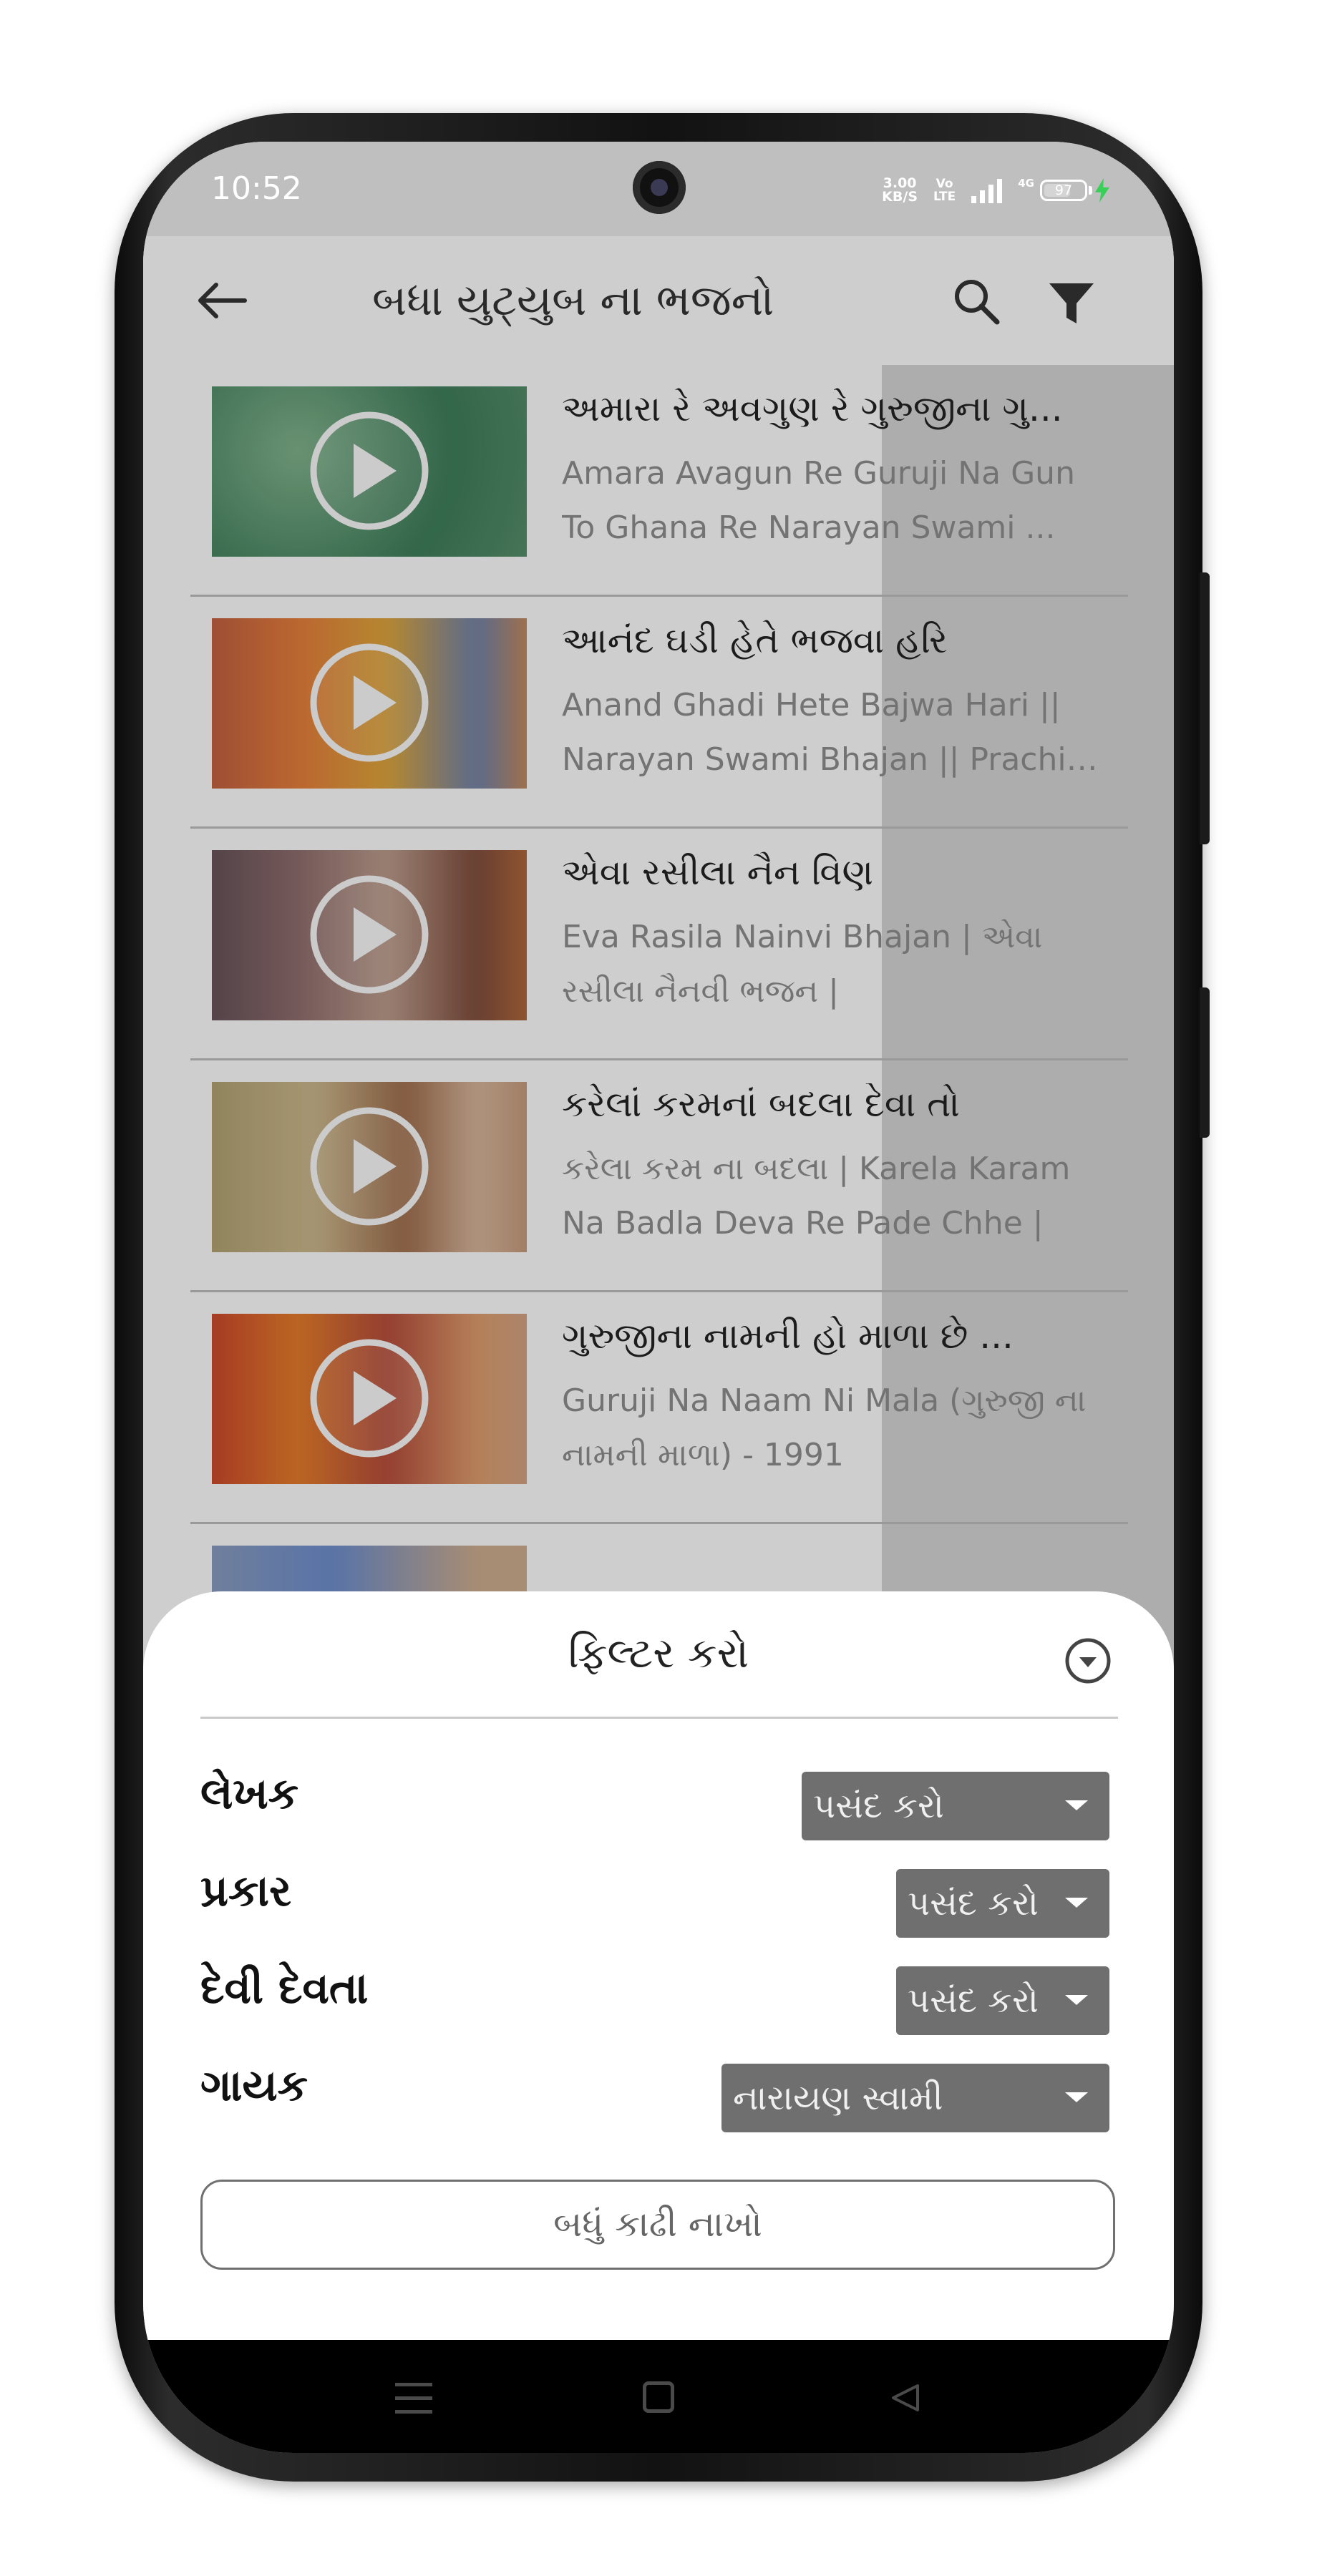  I want to click on divider, so click(659, 1718).